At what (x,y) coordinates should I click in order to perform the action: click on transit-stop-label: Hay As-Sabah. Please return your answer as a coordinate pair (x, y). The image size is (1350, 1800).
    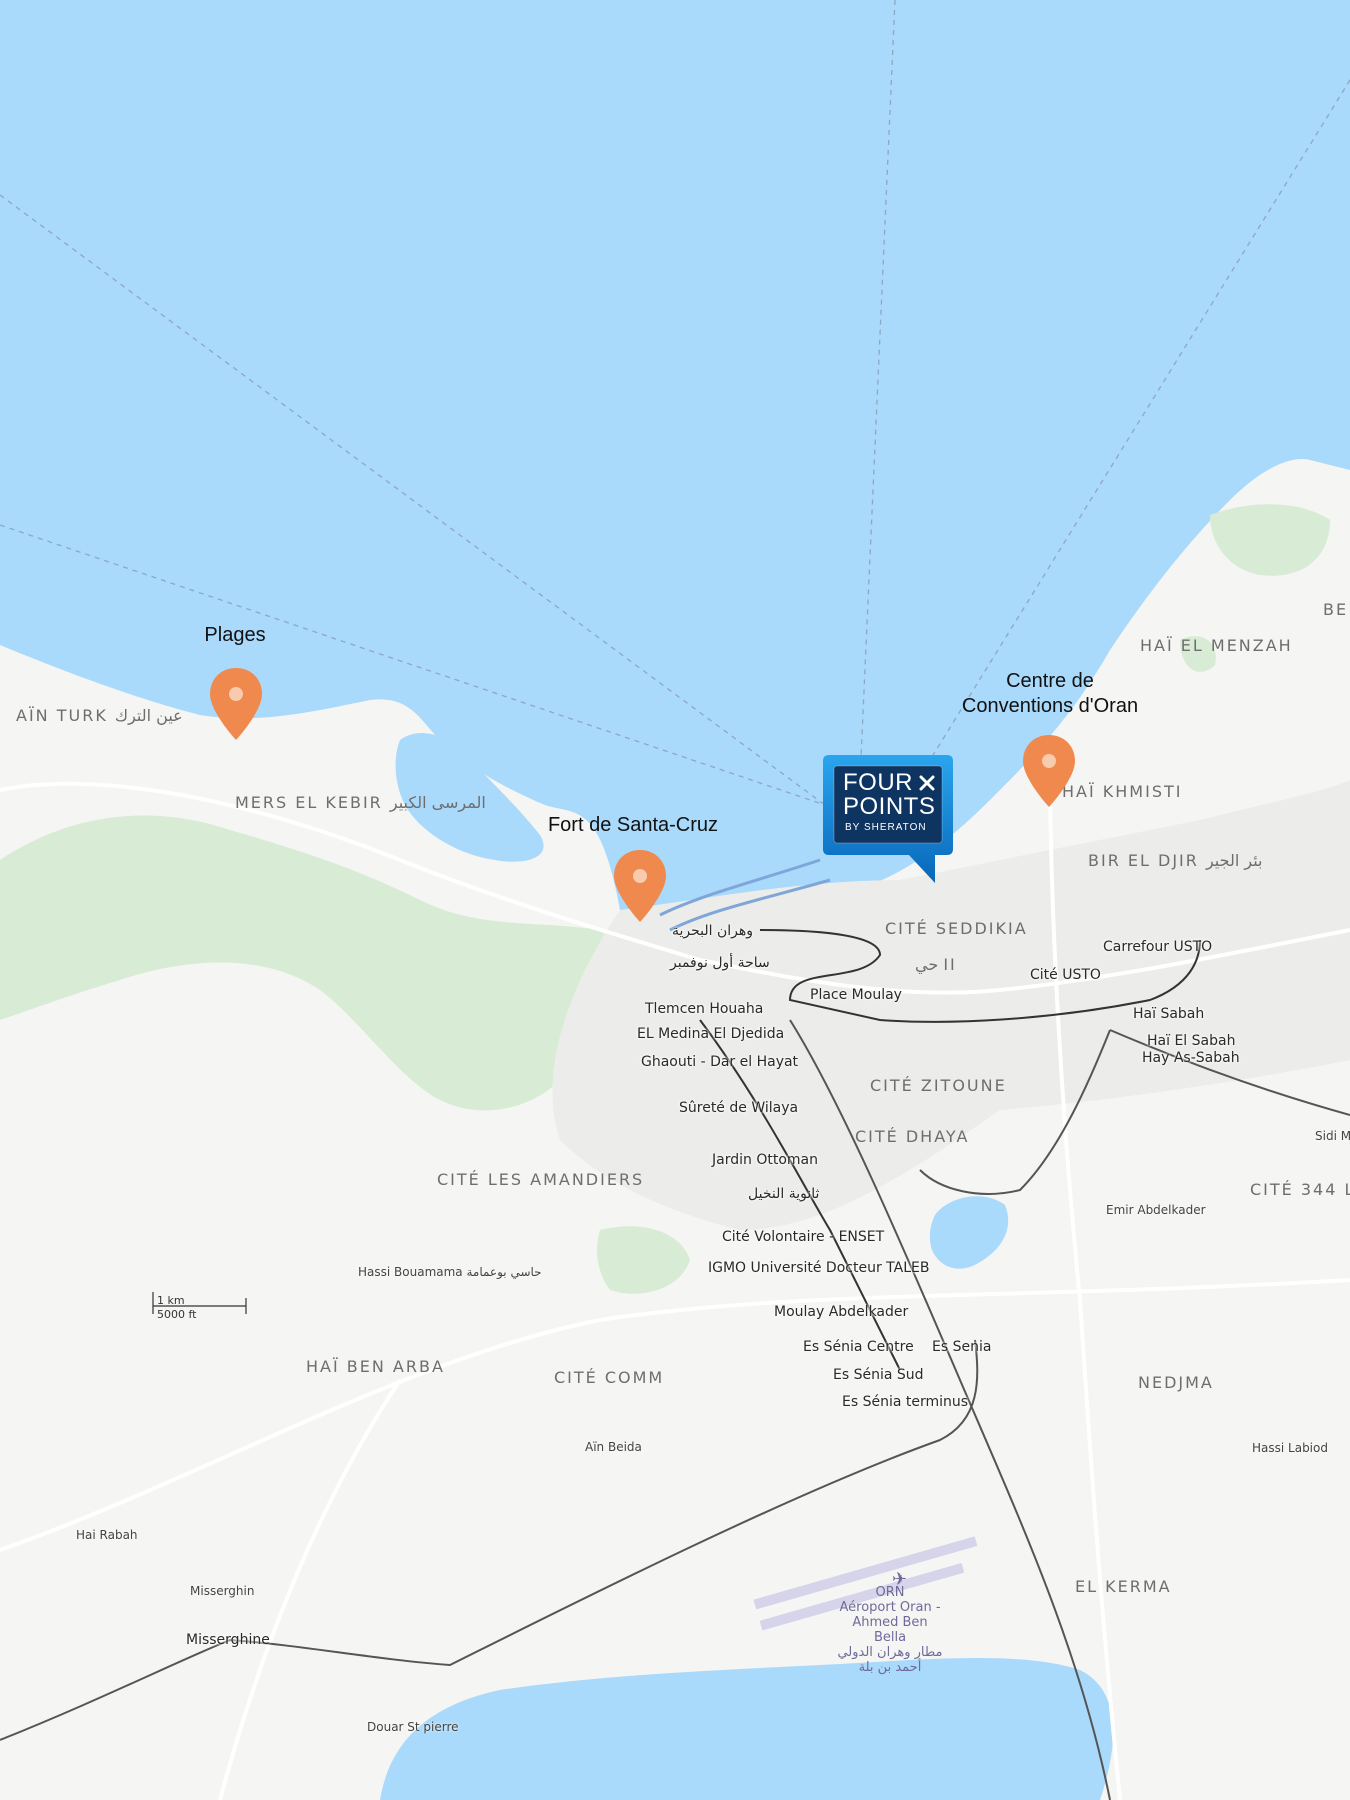
    Looking at the image, I should click on (1191, 1058).